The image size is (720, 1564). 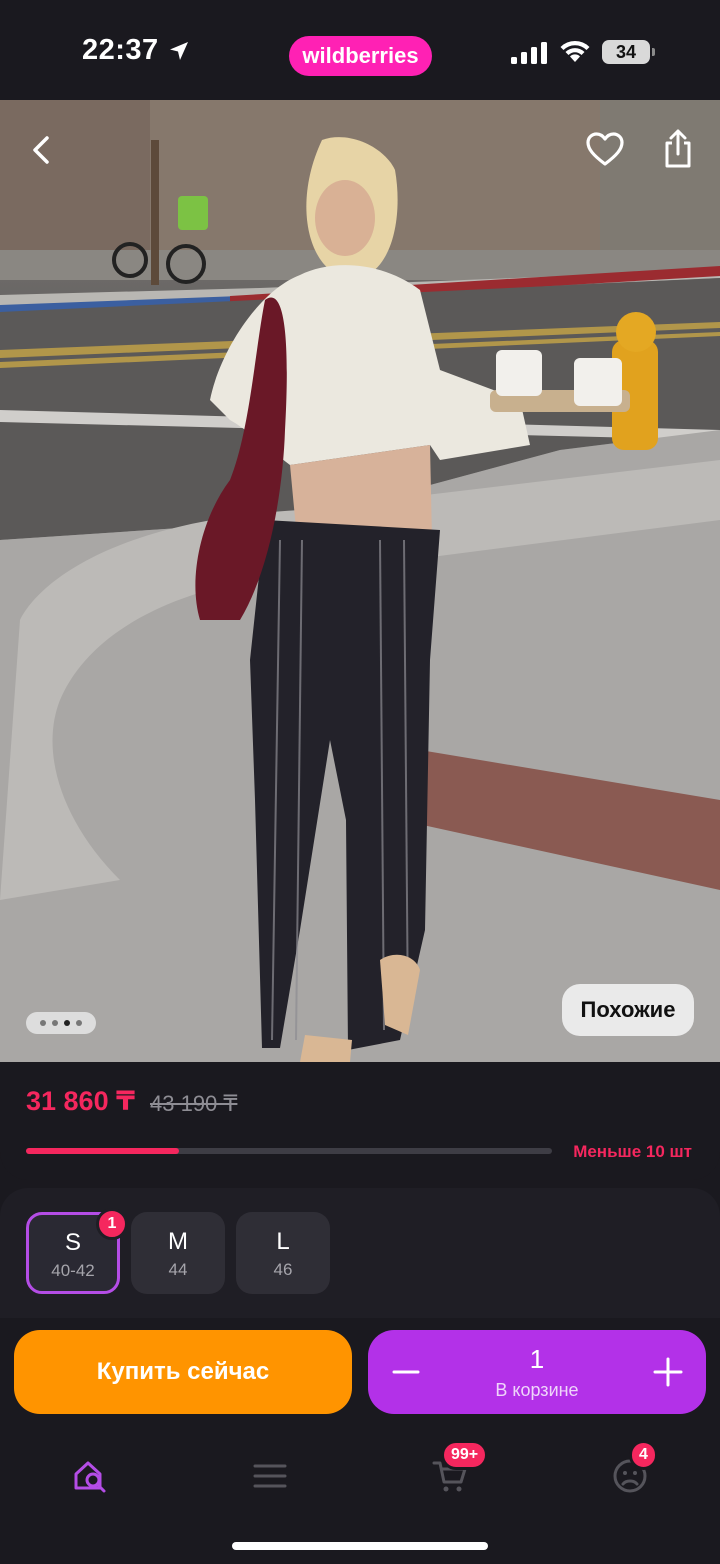 I want to click on wifi-icon, so click(x=575, y=51).